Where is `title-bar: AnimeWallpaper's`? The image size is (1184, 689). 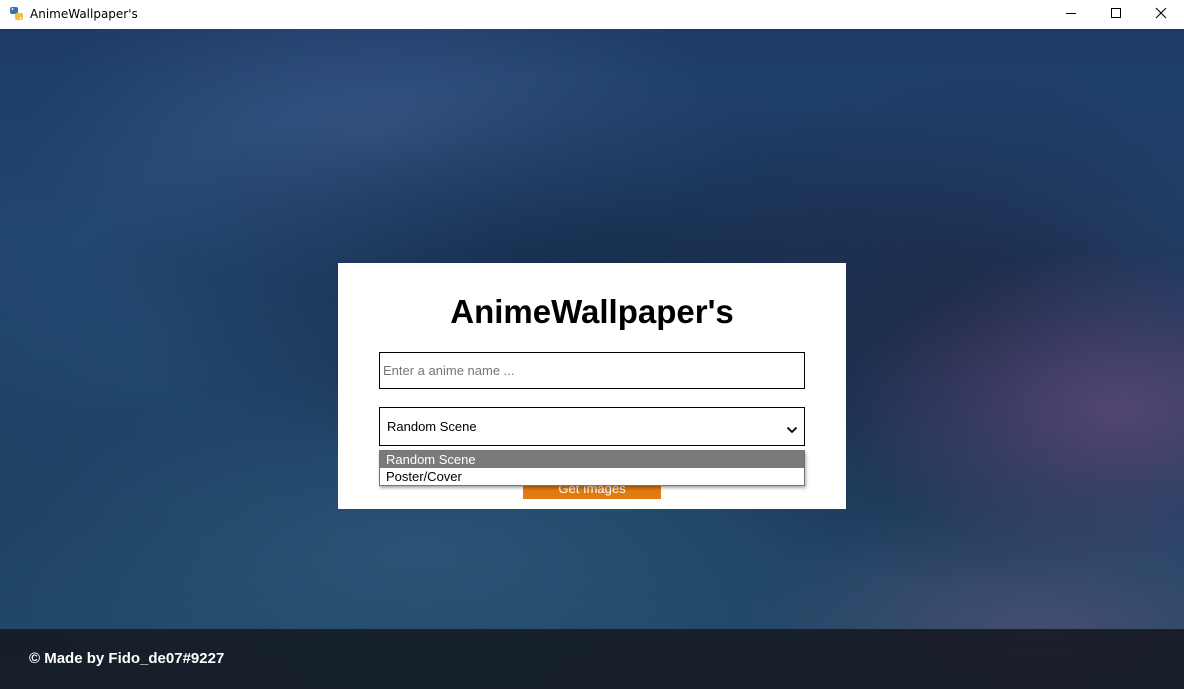 title-bar: AnimeWallpaper's is located at coordinates (592, 14).